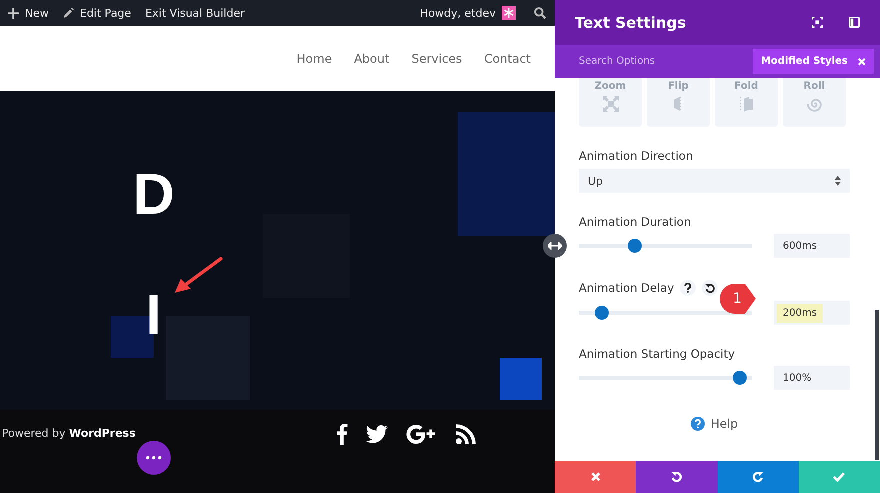 The image size is (880, 493). I want to click on fold-icon, so click(746, 104).